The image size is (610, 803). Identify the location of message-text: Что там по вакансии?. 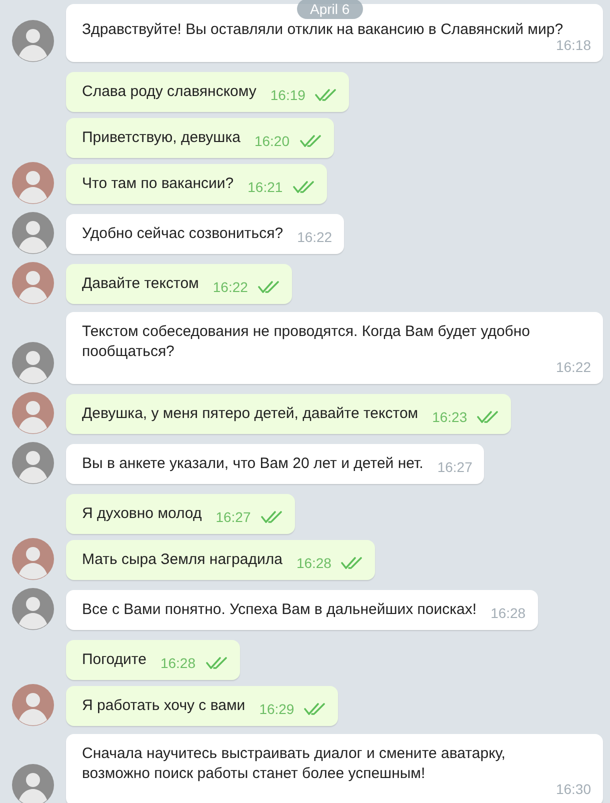
(158, 184).